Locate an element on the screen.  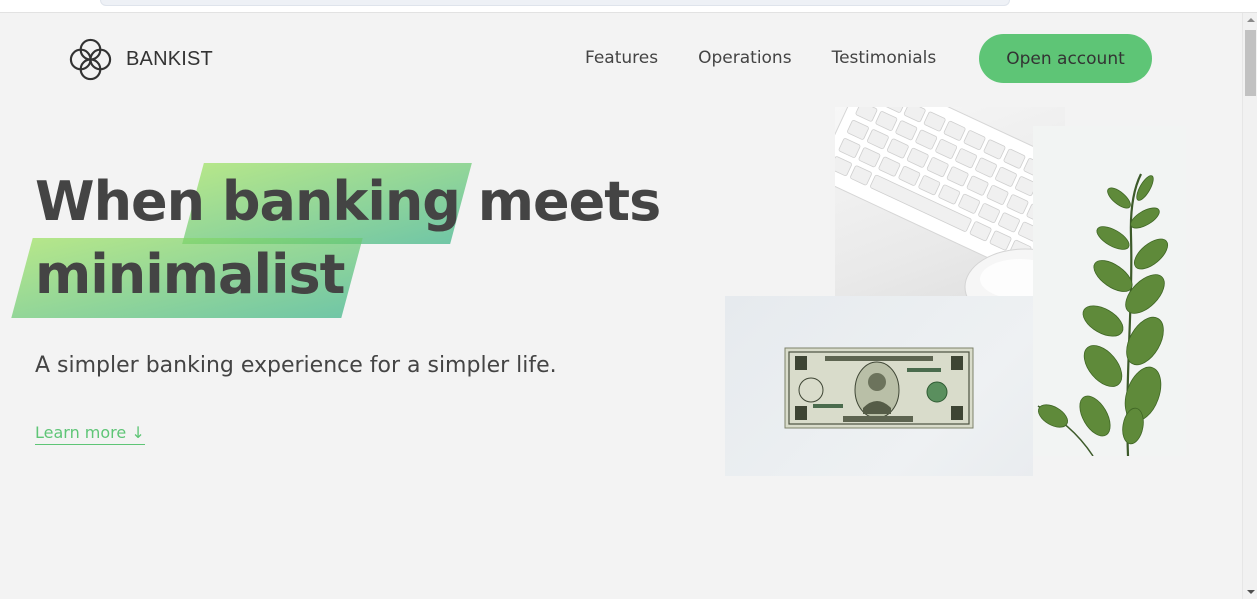
scroll-up-arrow-icon is located at coordinates (1251, 20).